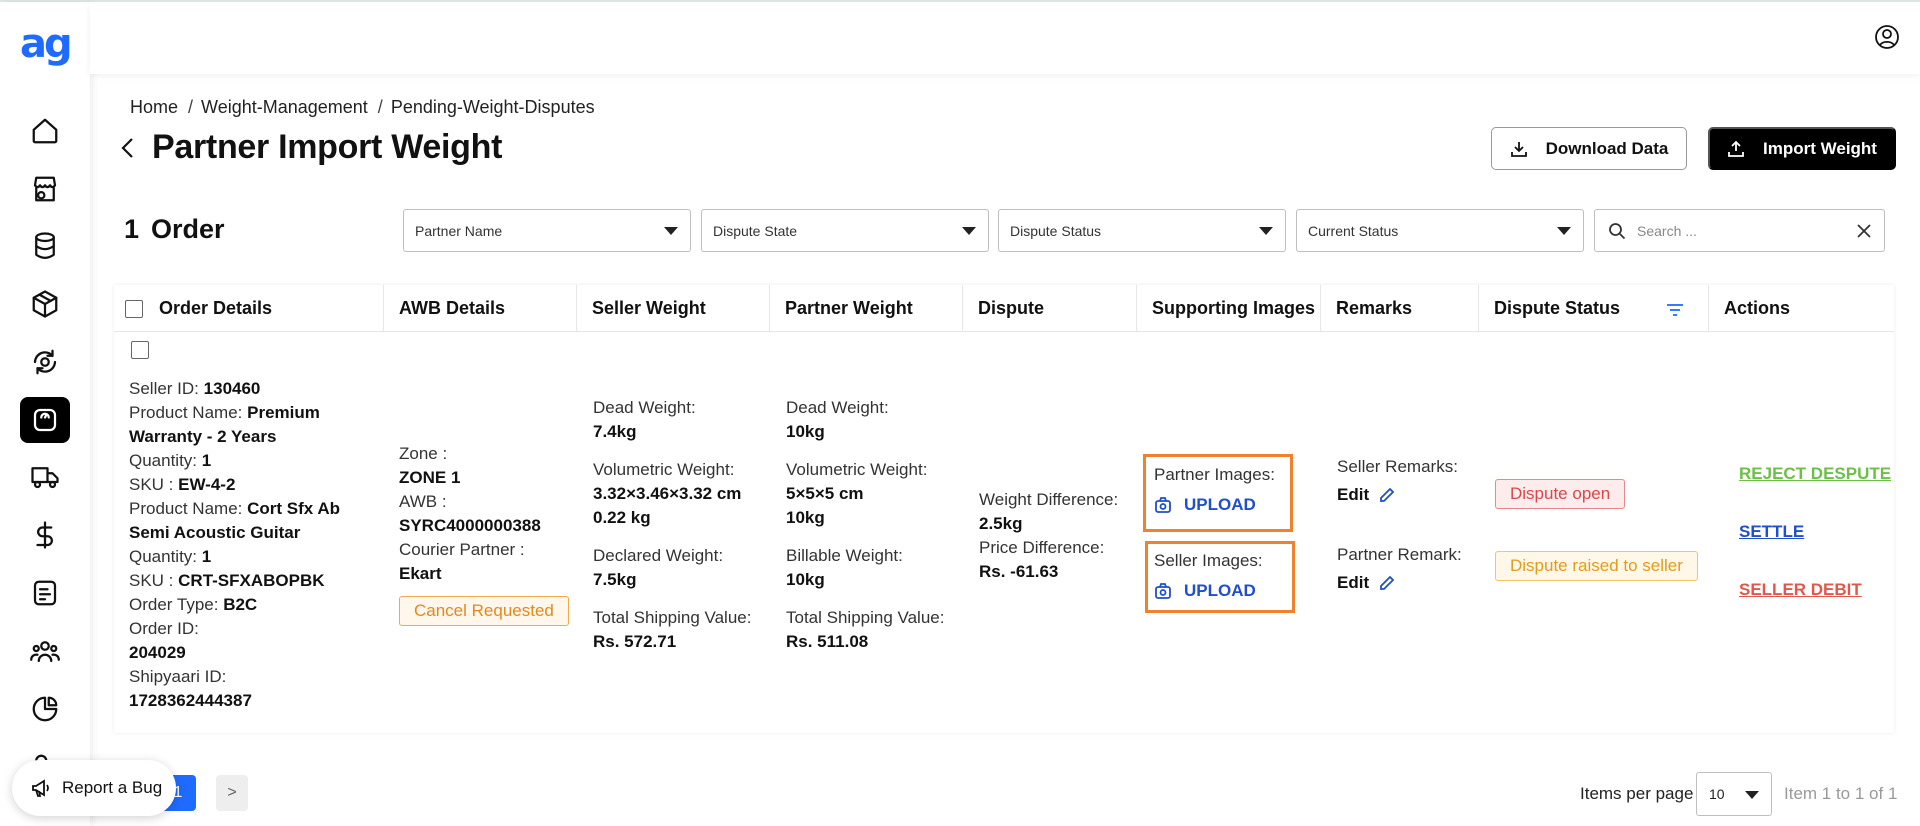 The width and height of the screenshot is (1920, 826). I want to click on dispute-status-cell: Dispute open, so click(1560, 494).